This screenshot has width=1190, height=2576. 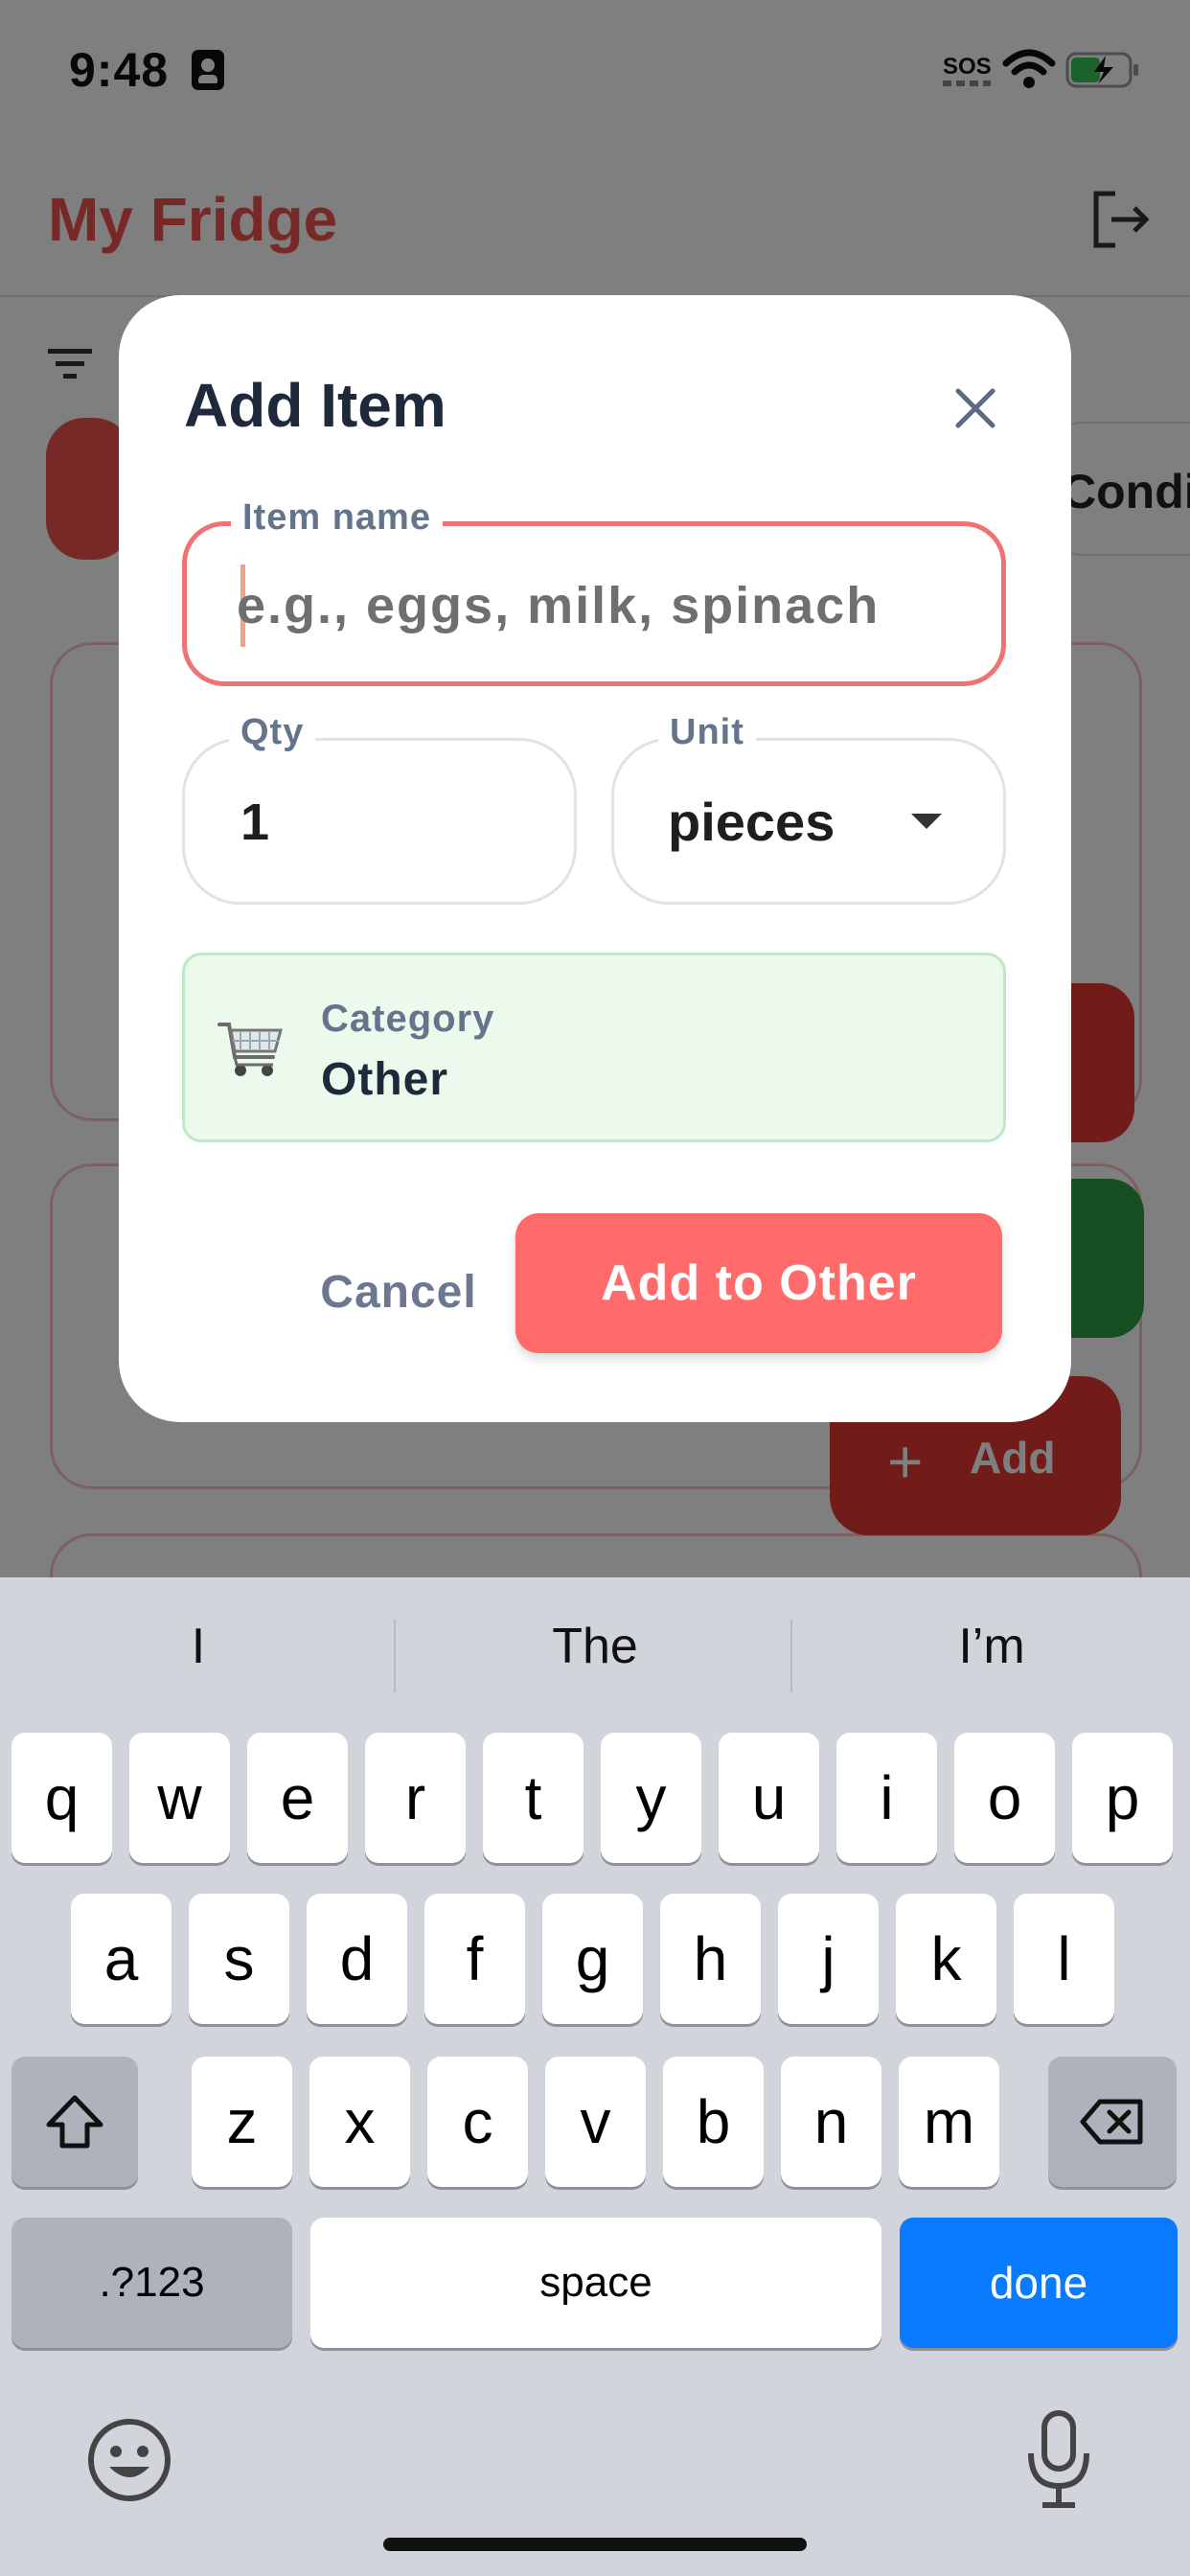 I want to click on key-r: r, so click(x=416, y=1798).